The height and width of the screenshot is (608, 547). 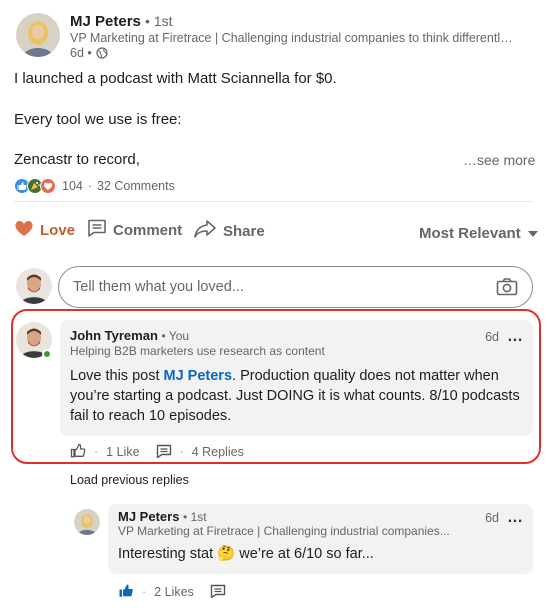 I want to click on mention-link: MJ Peters, so click(x=198, y=376).